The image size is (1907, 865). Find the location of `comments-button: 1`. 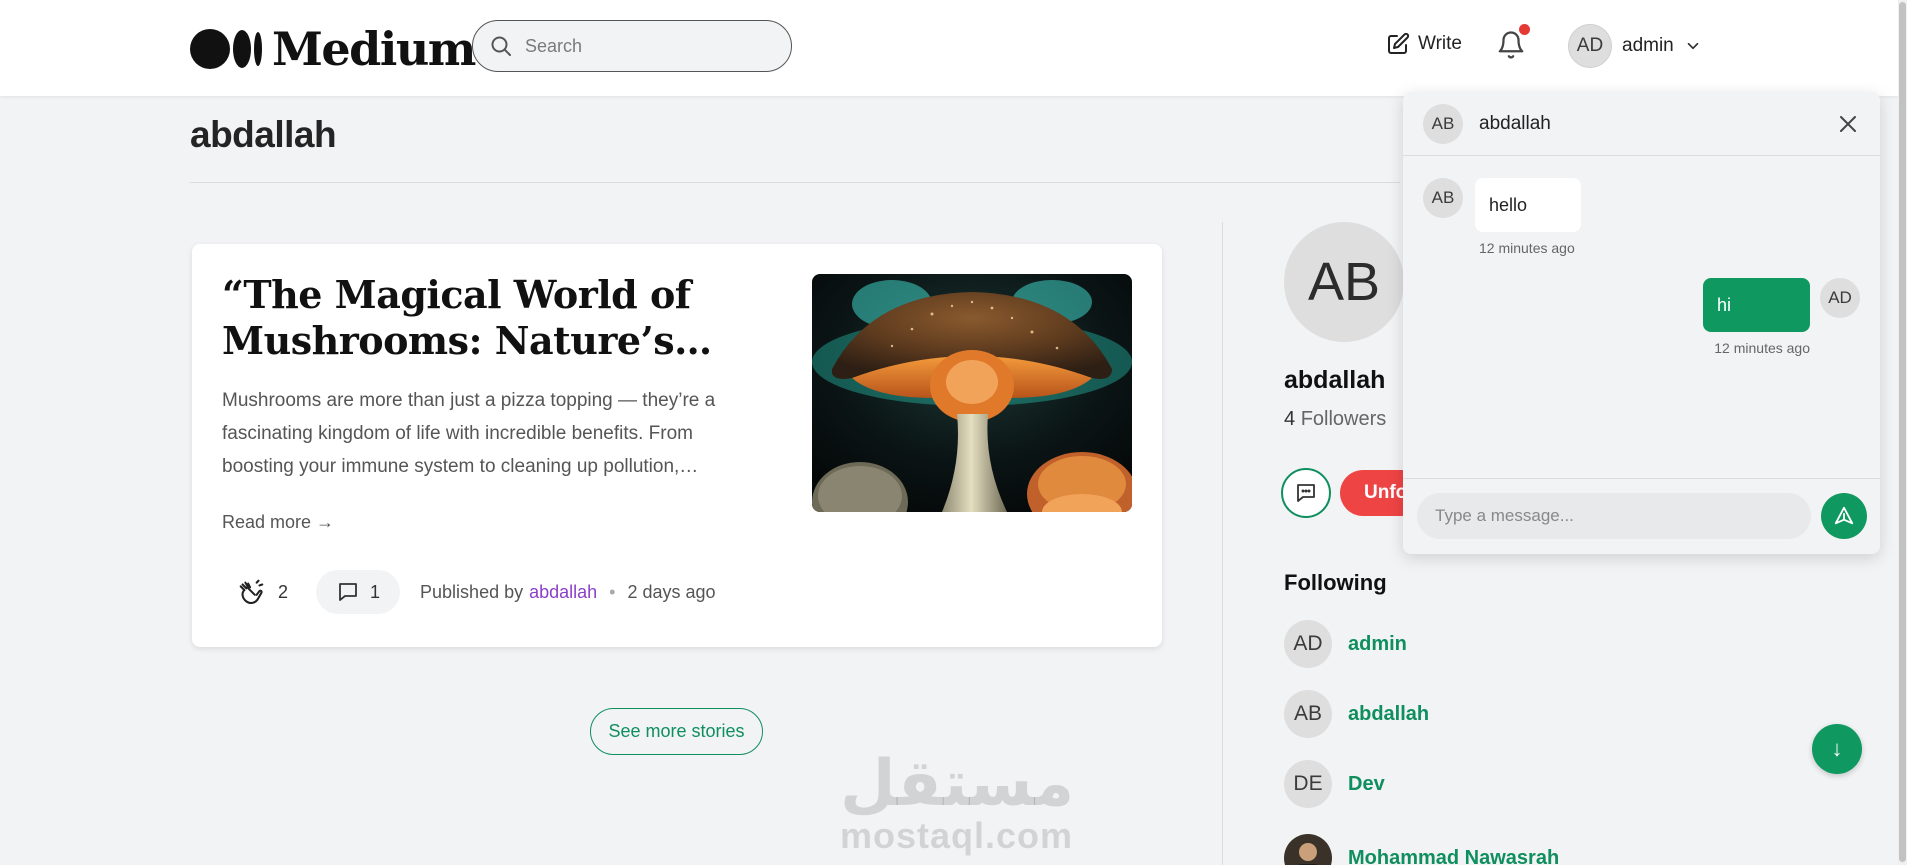

comments-button: 1 is located at coordinates (358, 592).